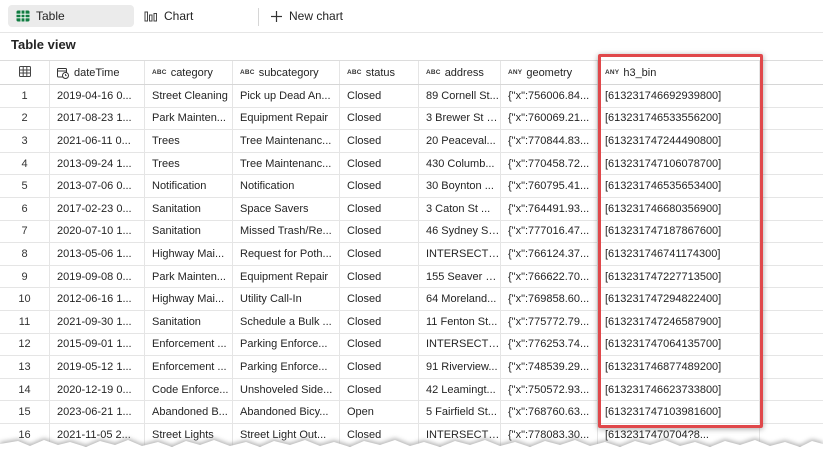 This screenshot has height=456, width=823. Describe the element at coordinates (679, 412) in the screenshot. I see `h3-bin-cell: [613231747103981600]` at that location.